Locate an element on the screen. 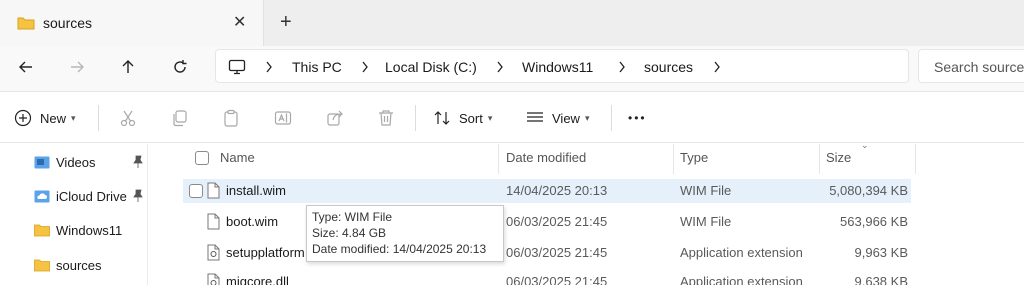 This screenshot has height=285, width=1024. arrow-right-icon is located at coordinates (77, 67).